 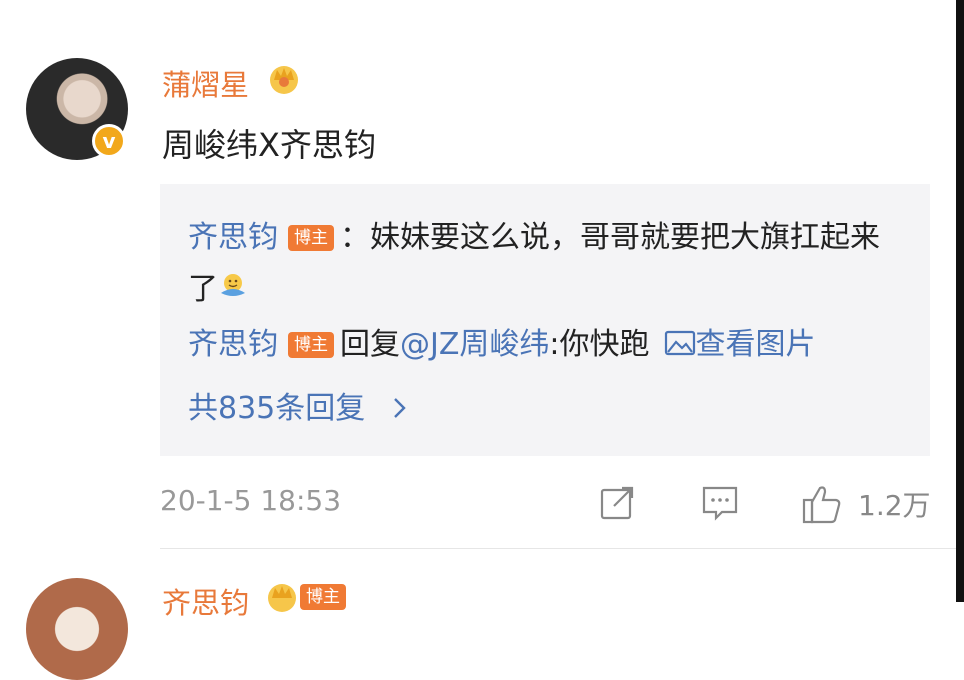 What do you see at coordinates (543, 264) in the screenshot?
I see `reply-item: 齐思钧 博主 ：妹妹要这么说，哥哥就要把大旗扛起来了` at bounding box center [543, 264].